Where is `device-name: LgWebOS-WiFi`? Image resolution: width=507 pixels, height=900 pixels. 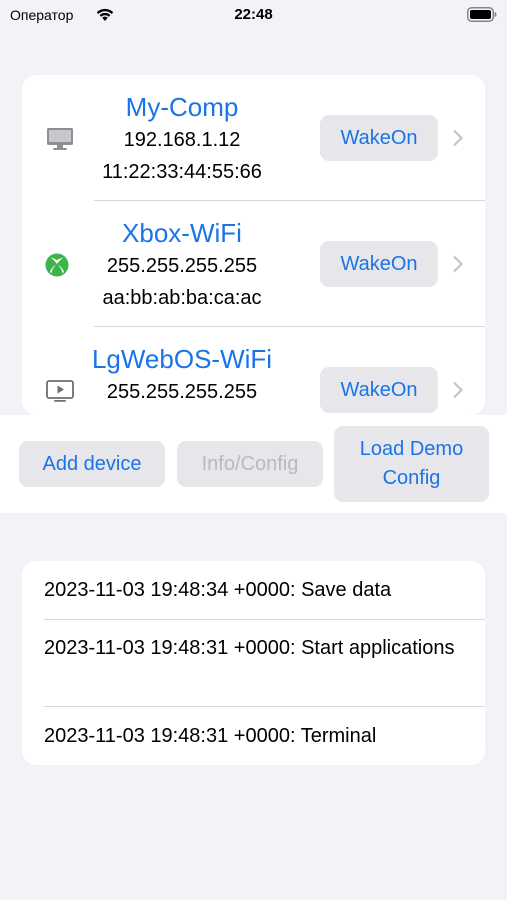 device-name: LgWebOS-WiFi is located at coordinates (182, 359).